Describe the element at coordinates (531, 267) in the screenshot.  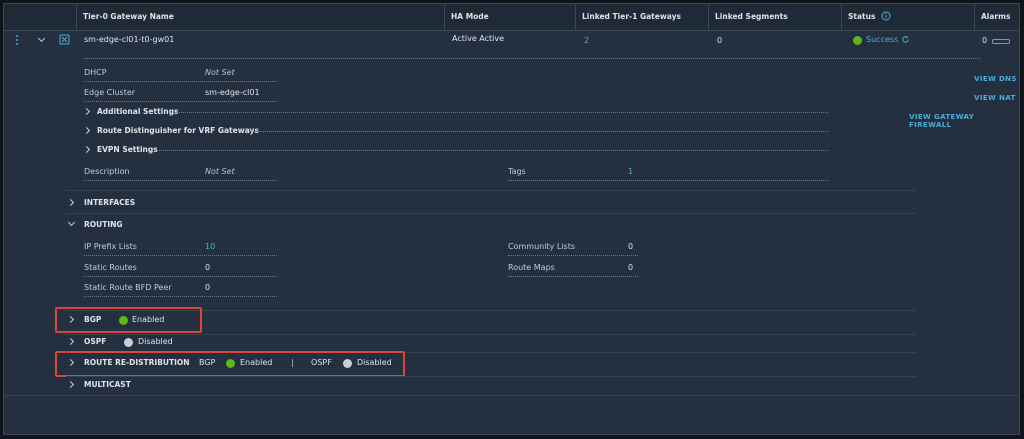
I see `route-maps-label: Route Maps` at that location.